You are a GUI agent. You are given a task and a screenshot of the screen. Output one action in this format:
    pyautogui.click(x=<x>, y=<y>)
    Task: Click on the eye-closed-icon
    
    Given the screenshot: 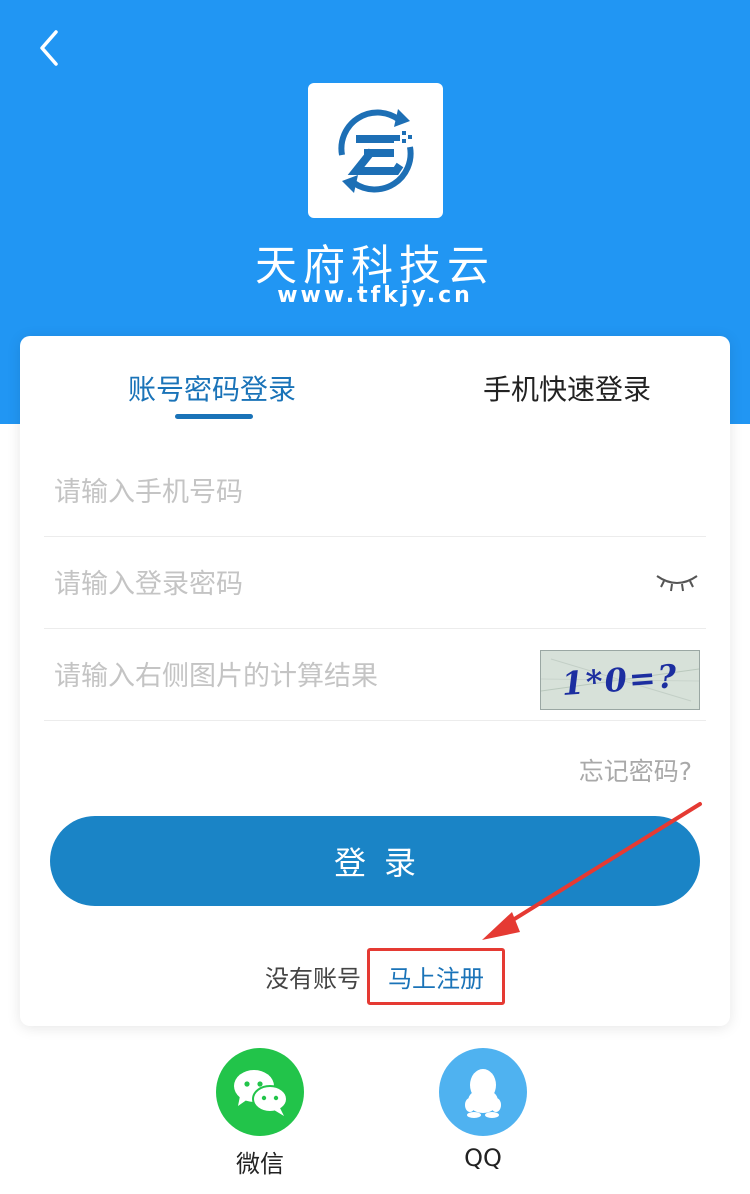 What is the action you would take?
    pyautogui.click(x=677, y=581)
    